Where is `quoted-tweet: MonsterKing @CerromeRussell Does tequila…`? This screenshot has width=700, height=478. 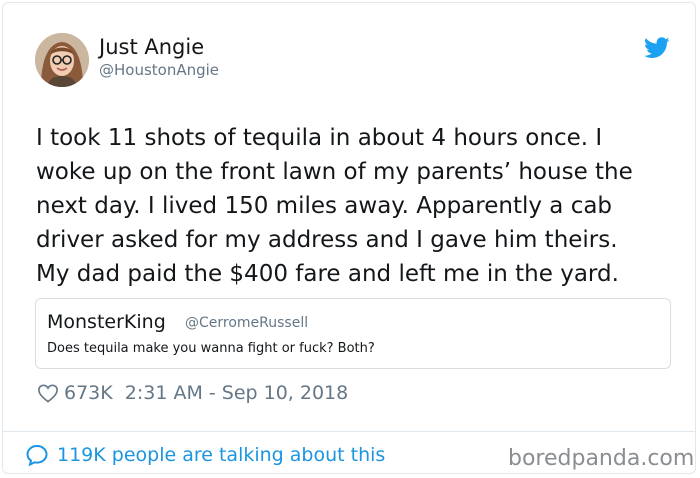 quoted-tweet: MonsterKing @CerromeRussell Does tequila… is located at coordinates (353, 333).